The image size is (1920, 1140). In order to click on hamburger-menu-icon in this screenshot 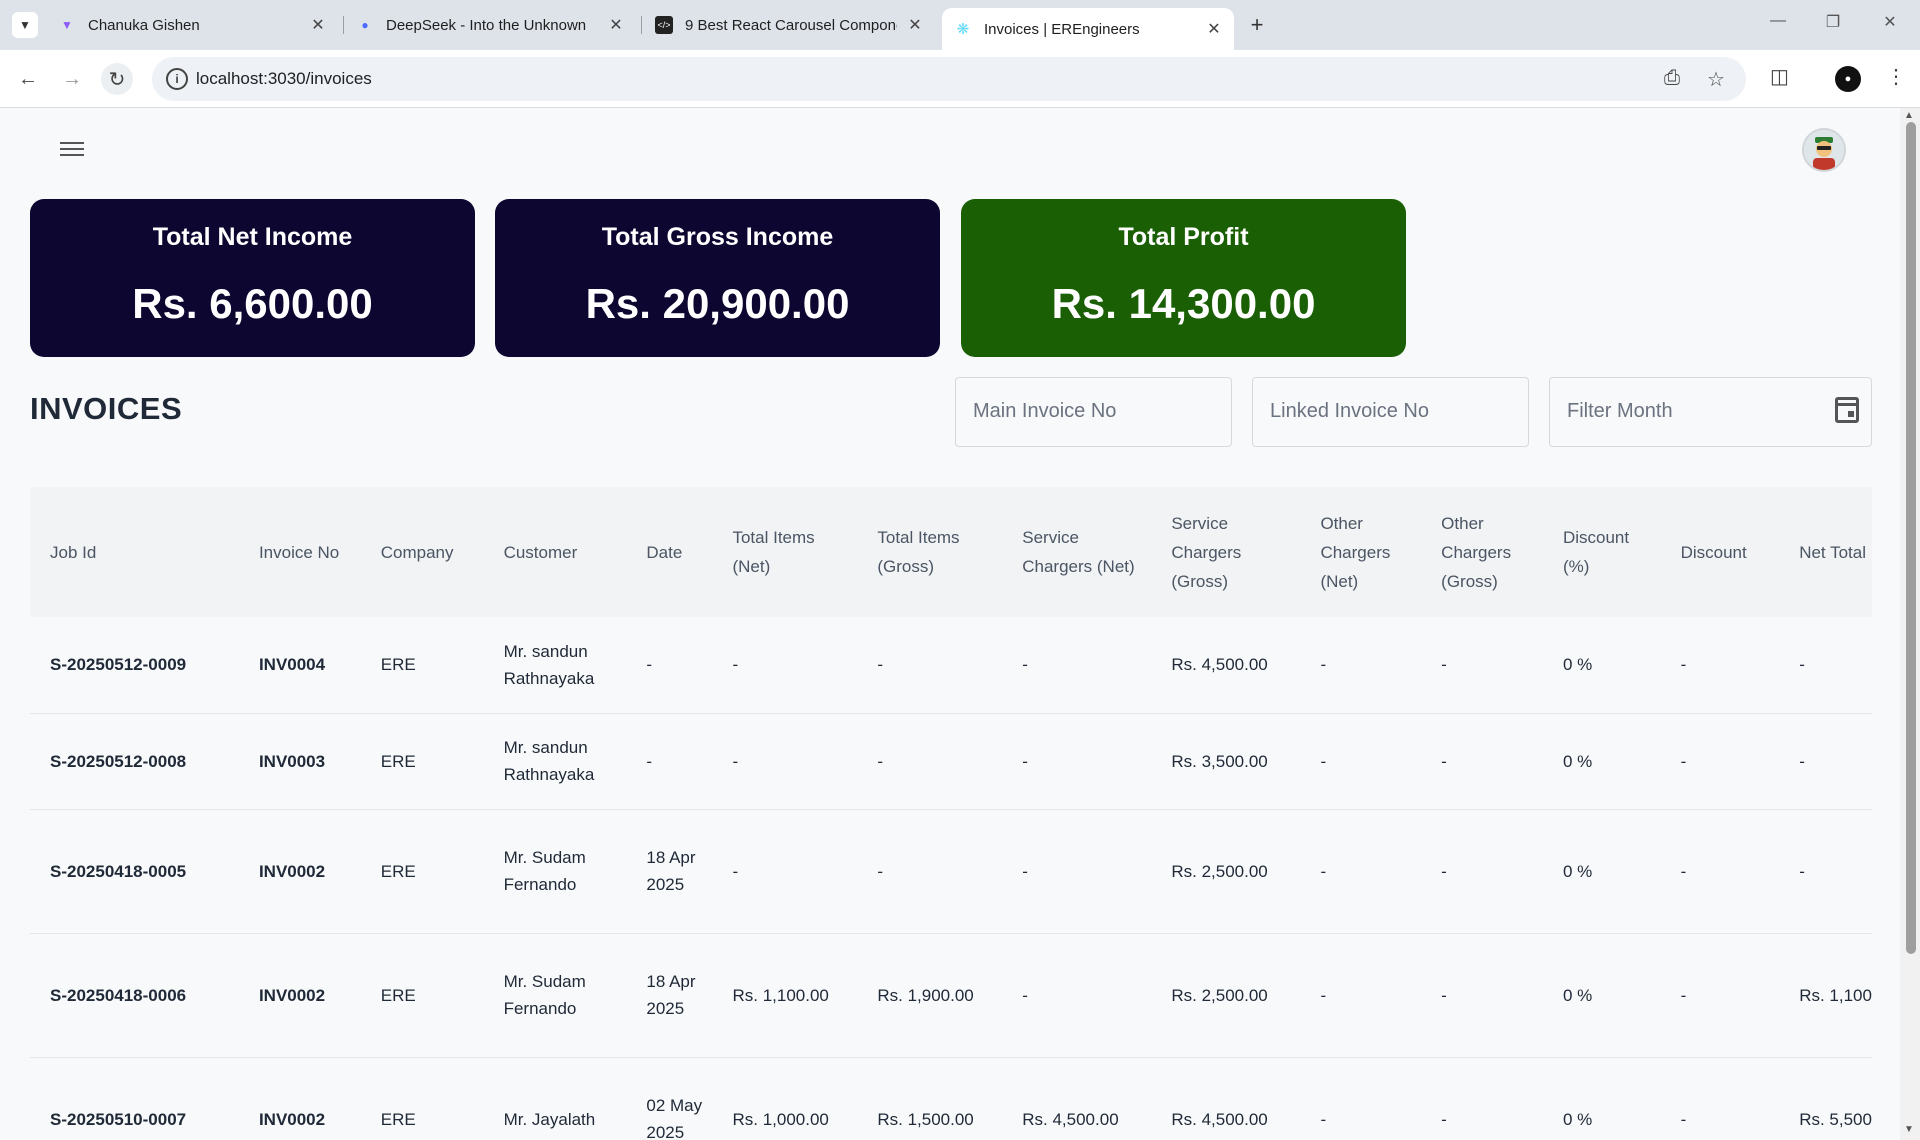, I will do `click(72, 149)`.